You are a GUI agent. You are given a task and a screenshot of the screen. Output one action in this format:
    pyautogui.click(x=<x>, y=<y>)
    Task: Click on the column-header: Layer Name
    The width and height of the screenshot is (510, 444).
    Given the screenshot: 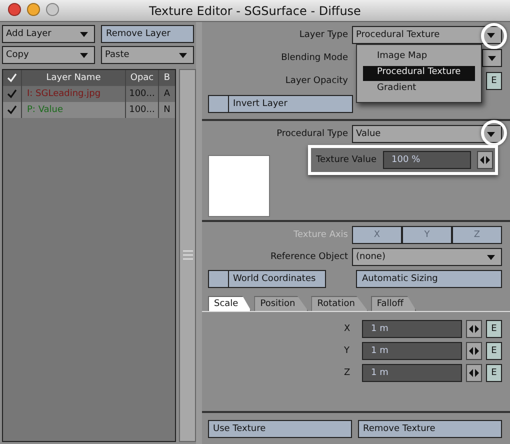 What is the action you would take?
    pyautogui.click(x=73, y=78)
    